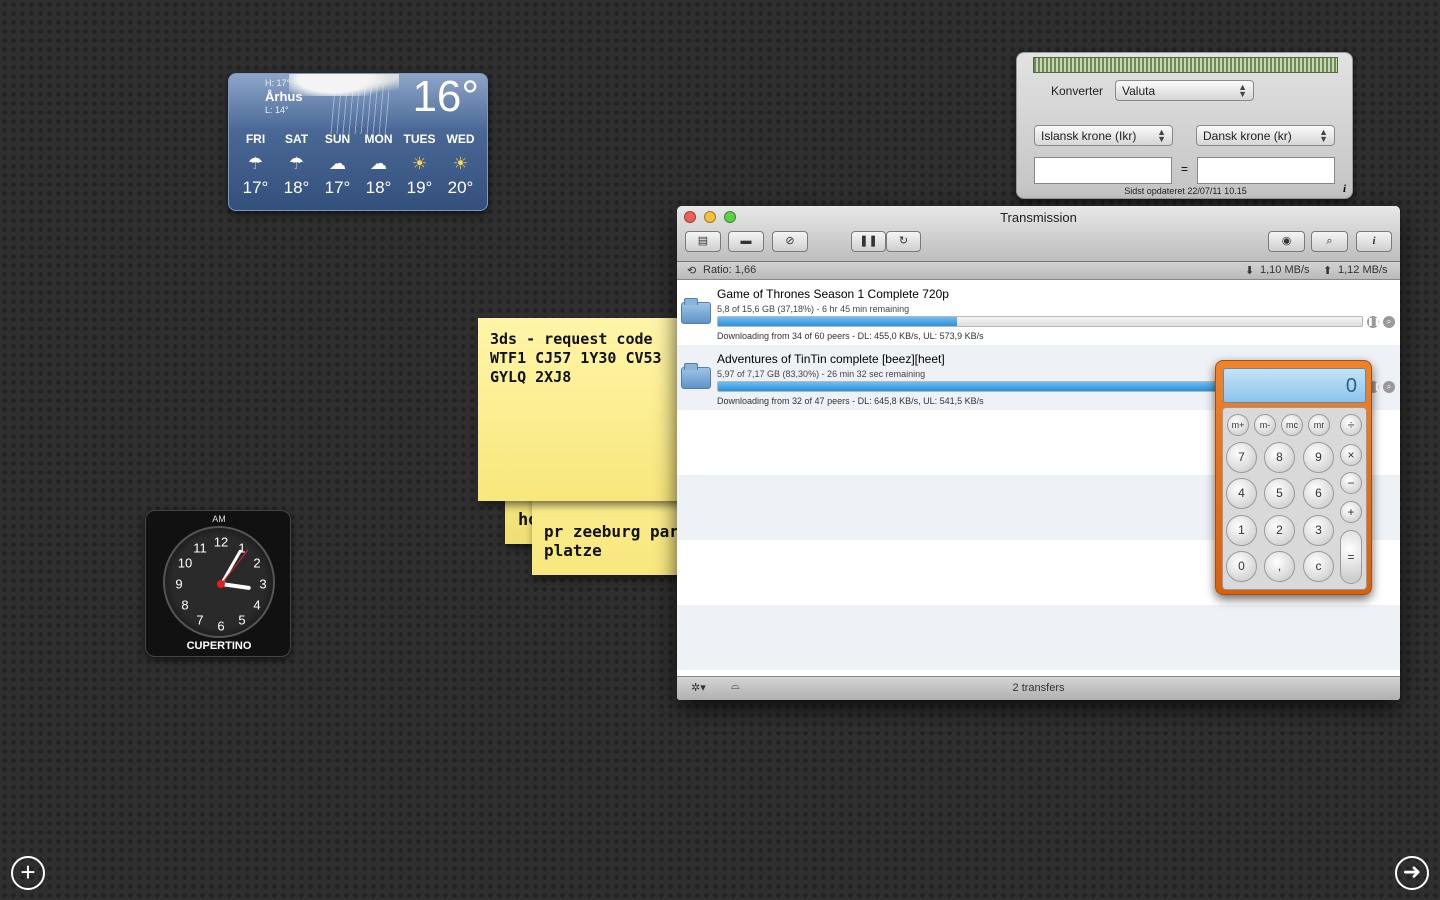 This screenshot has height=900, width=1440. I want to click on cloud-icon, so click(344, 85).